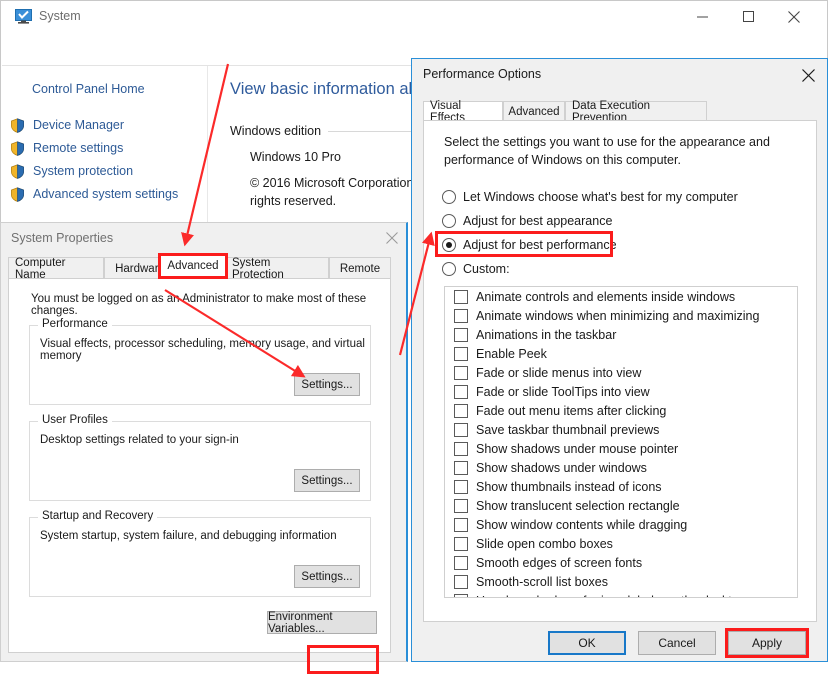 This screenshot has width=828, height=674. Describe the element at coordinates (293, 201) in the screenshot. I see `copyright-line-2: rights reserved.` at that location.